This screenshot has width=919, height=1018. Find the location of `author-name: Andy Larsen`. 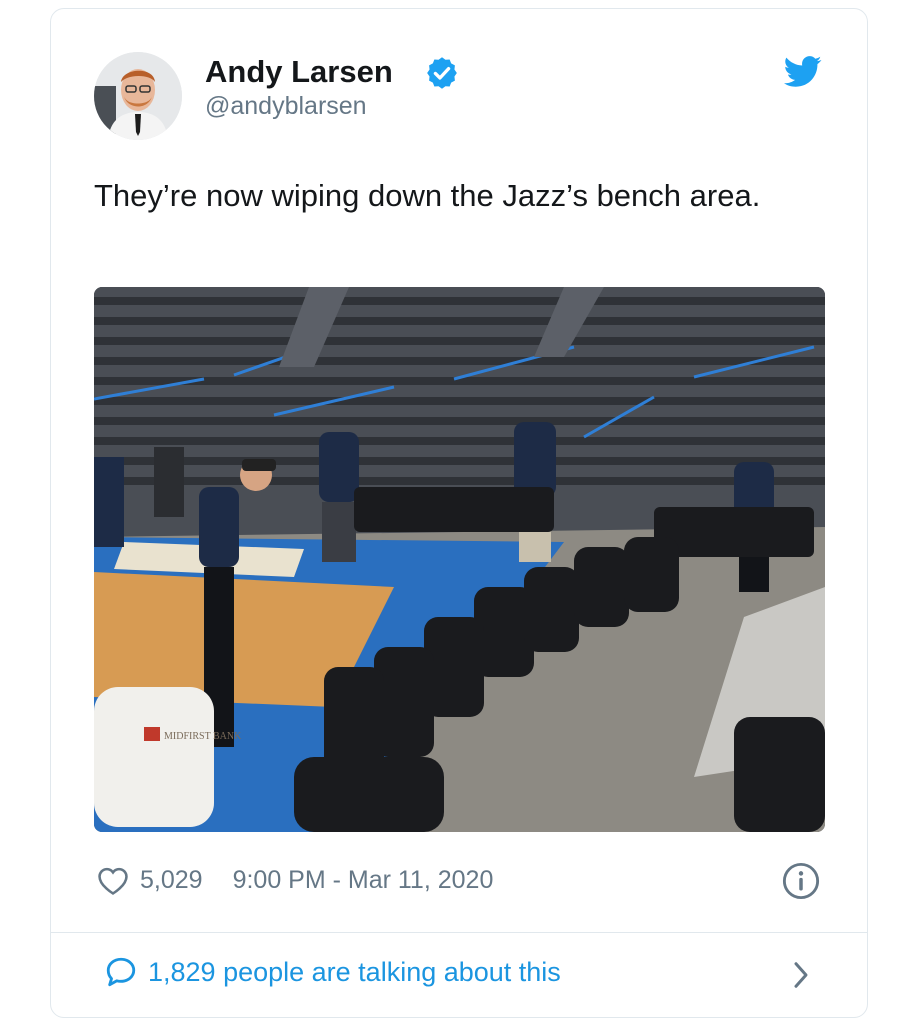

author-name: Andy Larsen is located at coordinates (299, 72).